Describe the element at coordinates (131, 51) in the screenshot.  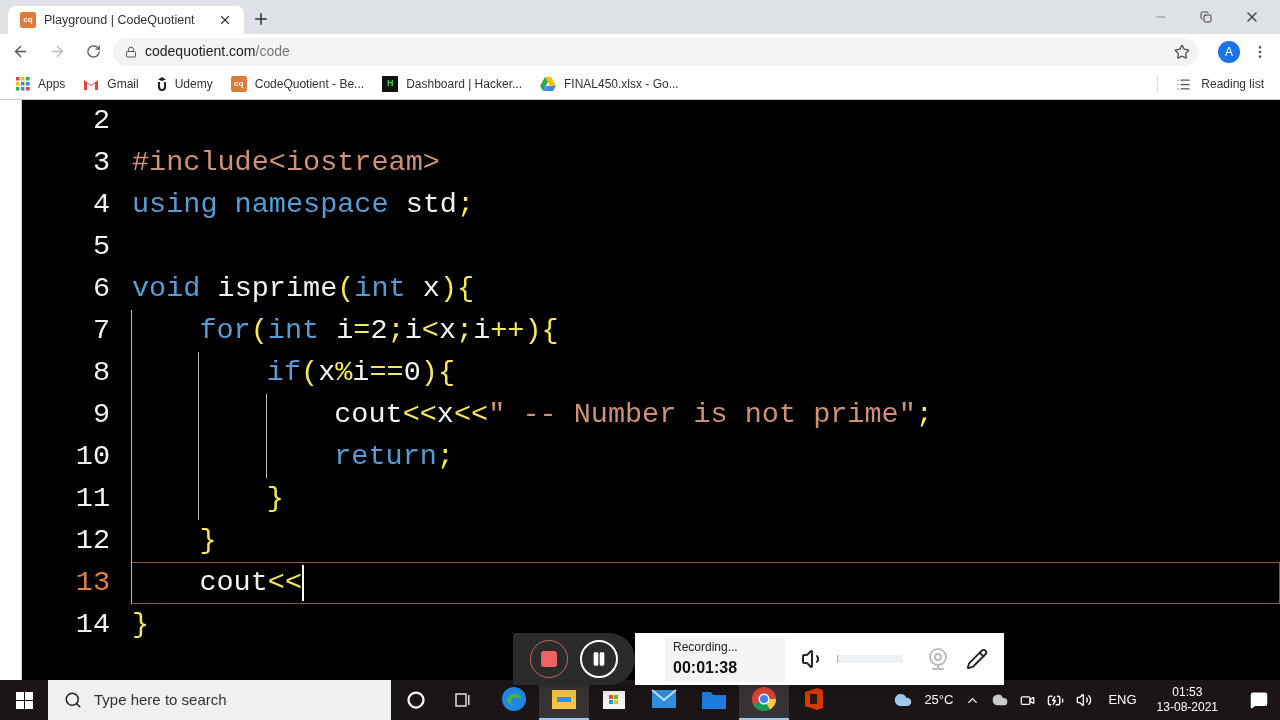
I see `lock-icon` at that location.